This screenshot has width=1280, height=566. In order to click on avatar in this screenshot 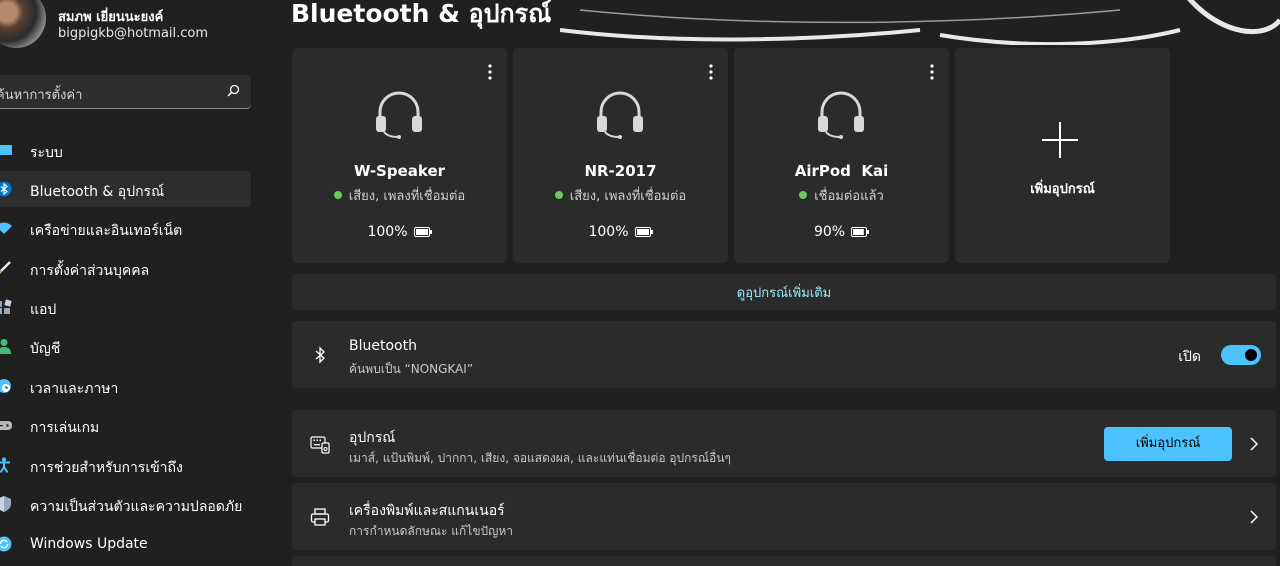, I will do `click(23, 24)`.